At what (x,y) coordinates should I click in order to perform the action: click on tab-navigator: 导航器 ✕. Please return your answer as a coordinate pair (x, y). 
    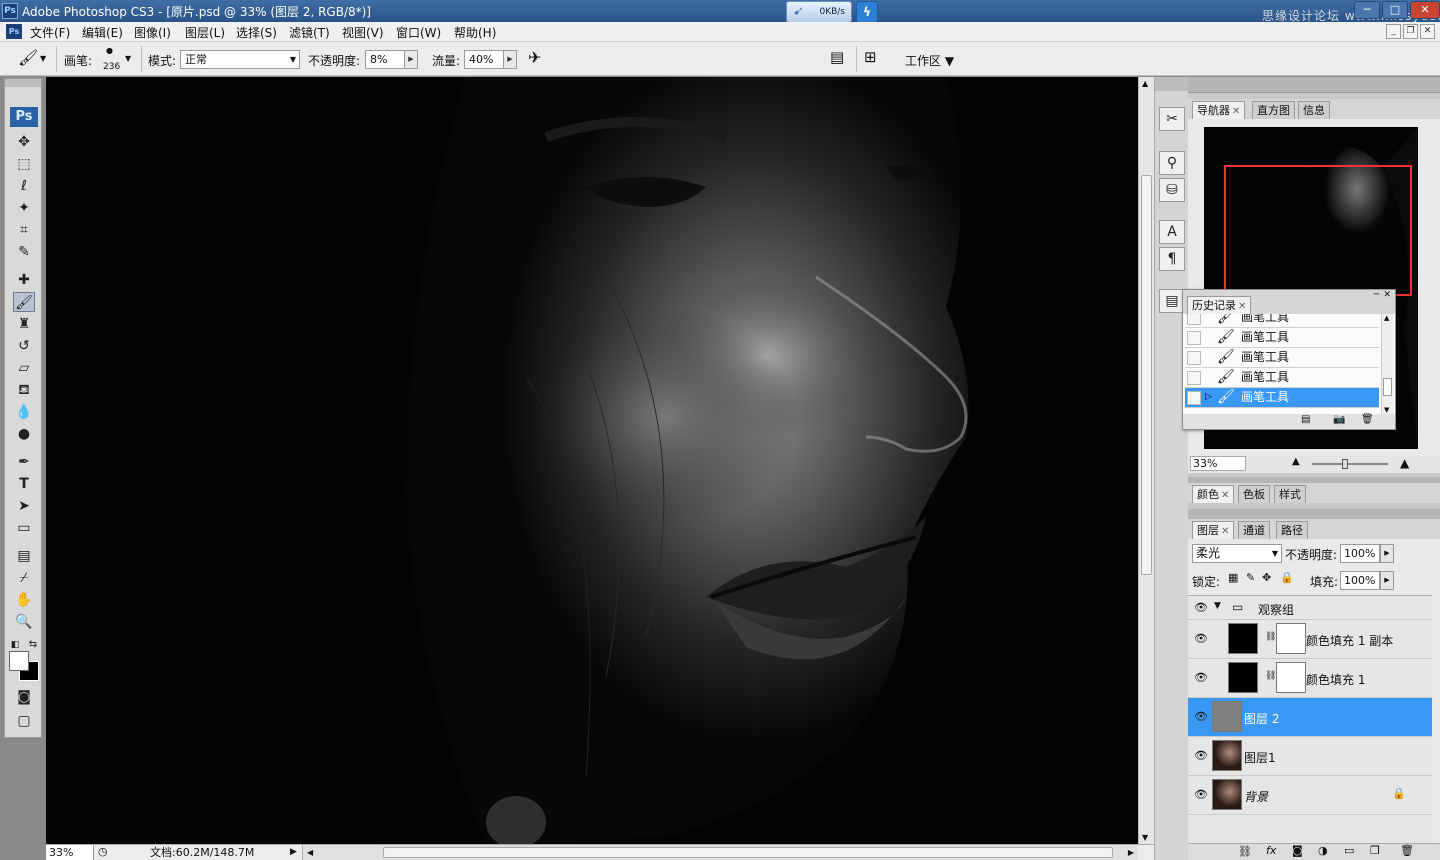
    Looking at the image, I should click on (1219, 110).